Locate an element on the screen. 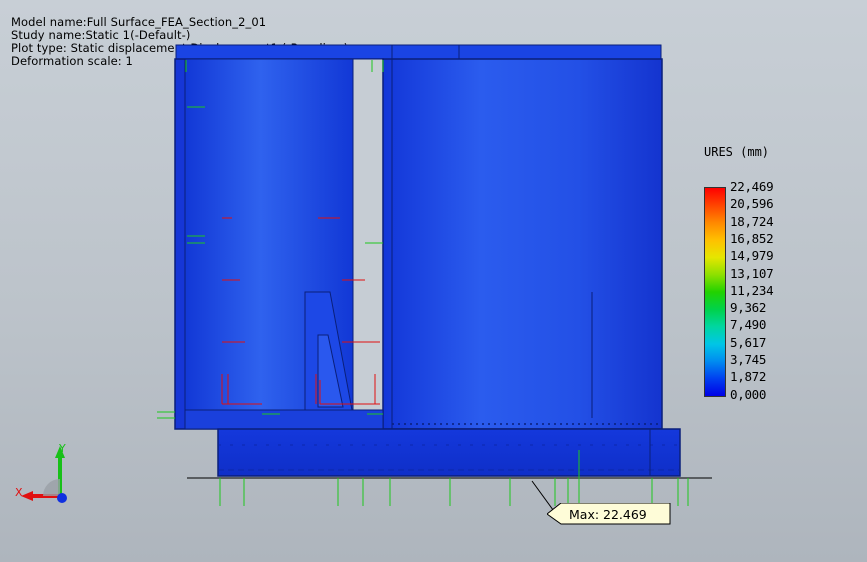  legend-tick-label: 18,724 is located at coordinates (752, 221).